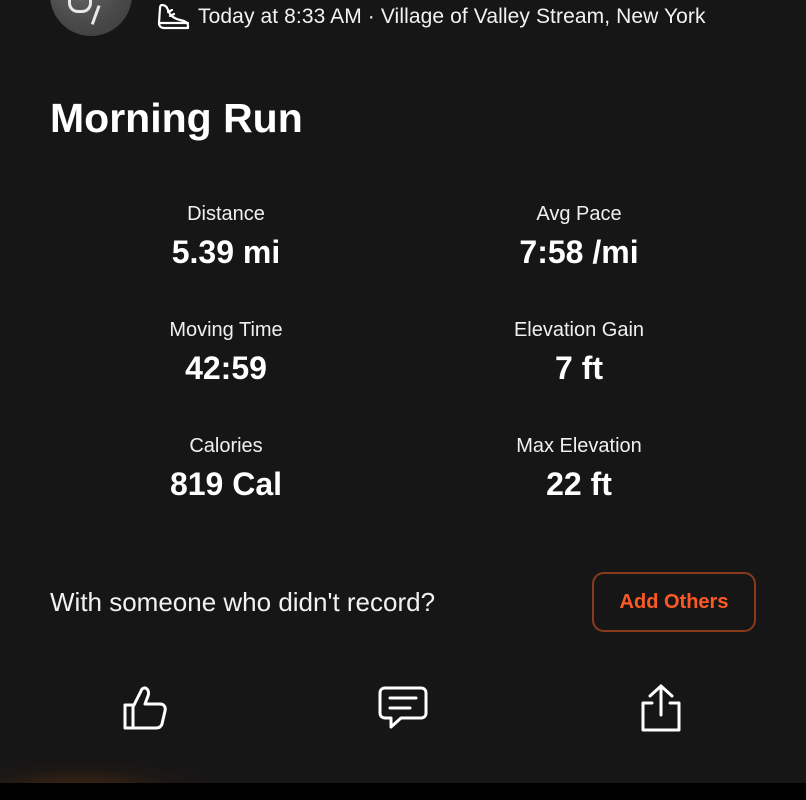 This screenshot has width=806, height=800. Describe the element at coordinates (226, 368) in the screenshot. I see `stat-value: 42:59` at that location.